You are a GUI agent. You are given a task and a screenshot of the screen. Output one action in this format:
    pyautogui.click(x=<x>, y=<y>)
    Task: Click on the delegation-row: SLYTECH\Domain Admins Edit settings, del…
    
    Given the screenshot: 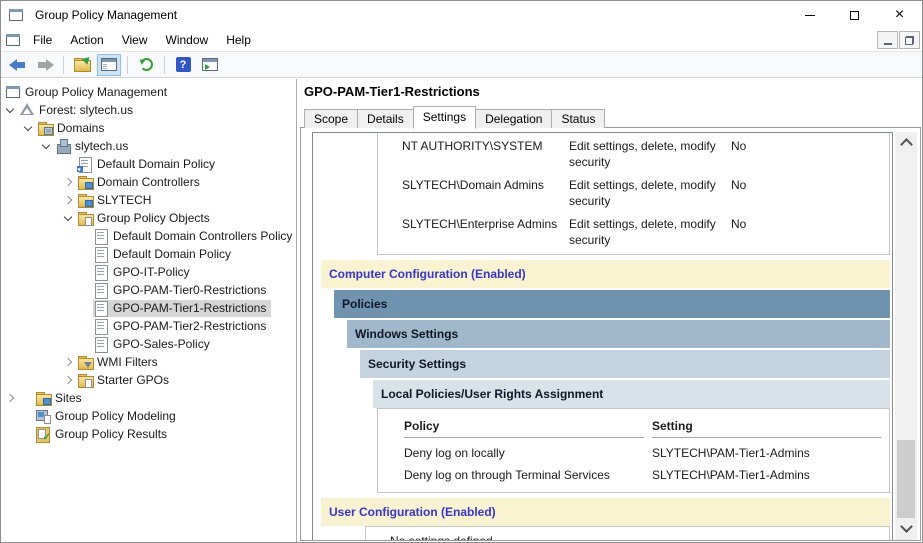 What is the action you would take?
    pyautogui.click(x=633, y=193)
    